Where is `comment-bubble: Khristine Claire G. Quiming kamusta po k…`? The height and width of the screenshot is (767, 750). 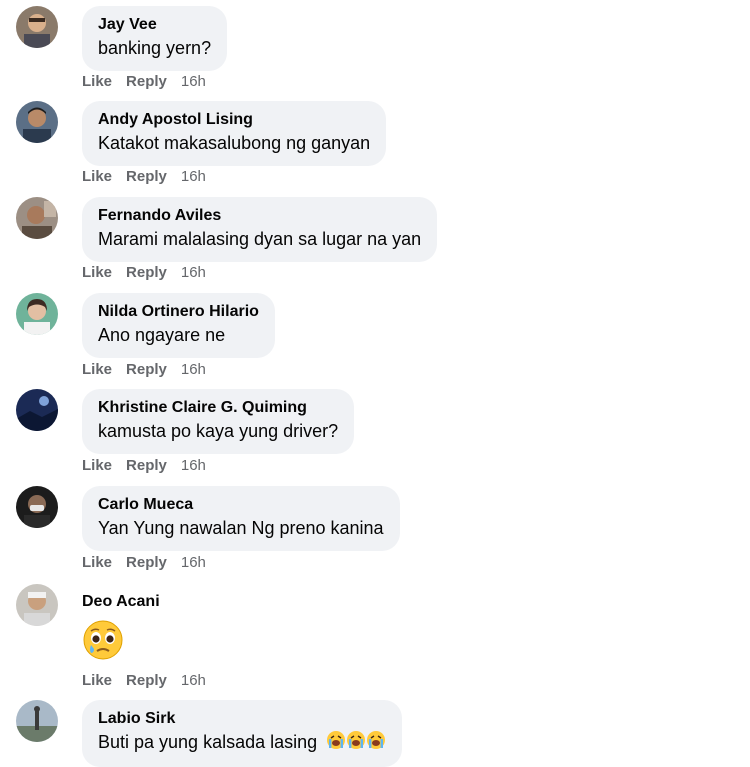 comment-bubble: Khristine Claire G. Quiming kamusta po k… is located at coordinates (218, 421).